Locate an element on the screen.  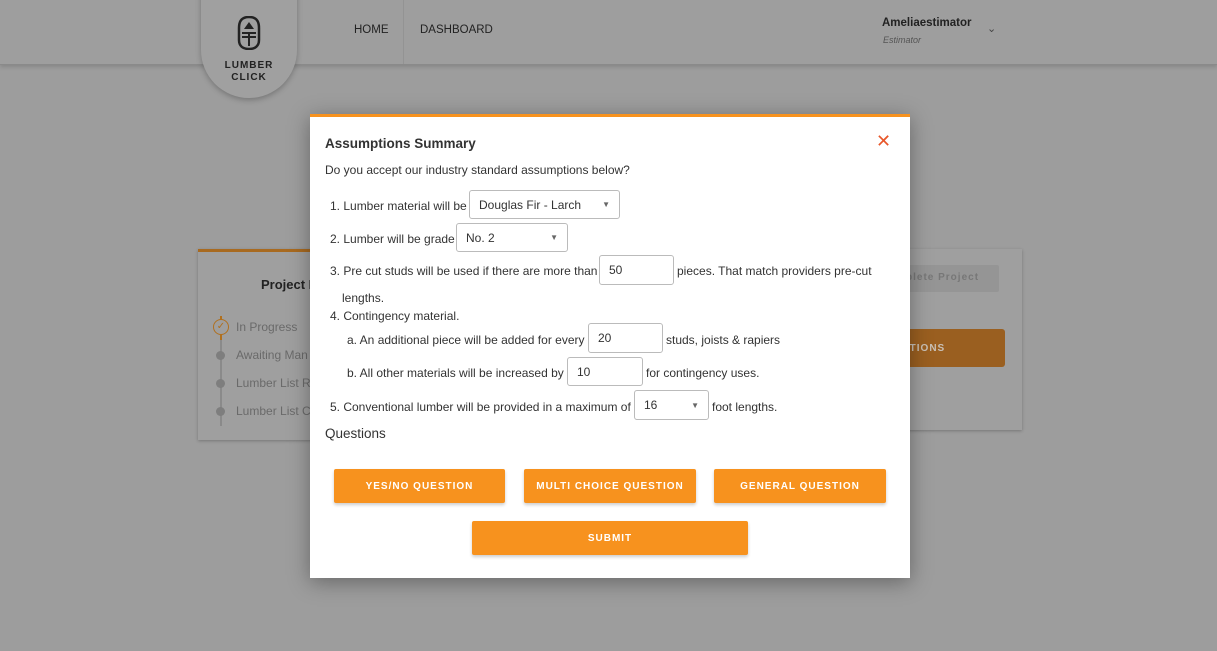
item2-label: 2. Lumber will be grade is located at coordinates (392, 239).